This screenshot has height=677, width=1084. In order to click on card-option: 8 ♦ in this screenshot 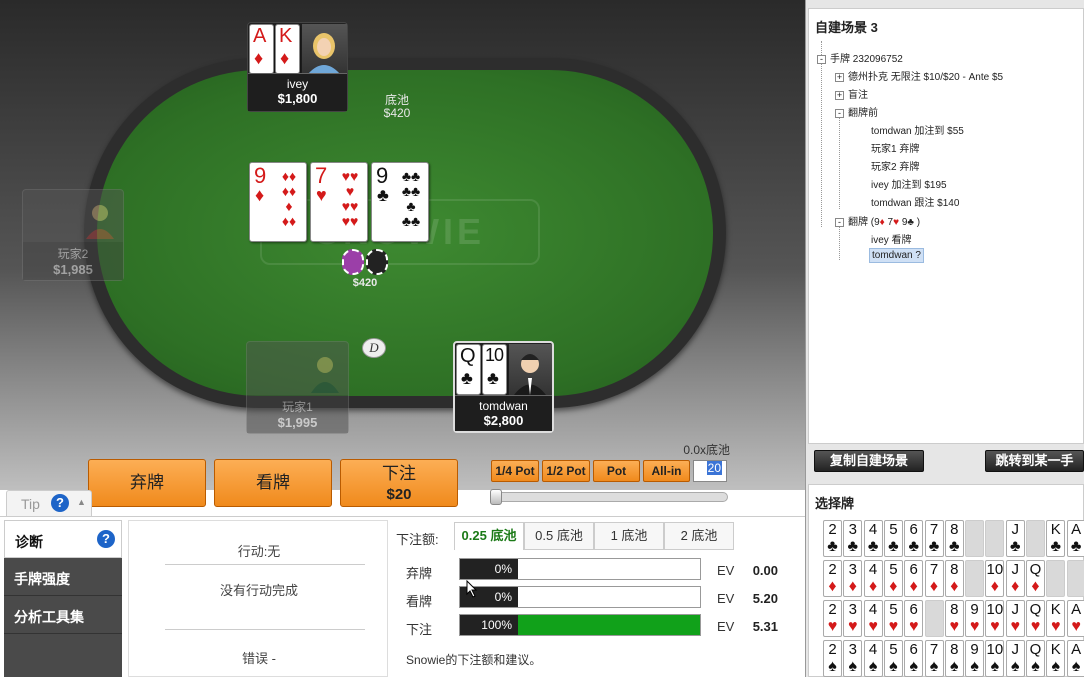, I will do `click(954, 578)`.